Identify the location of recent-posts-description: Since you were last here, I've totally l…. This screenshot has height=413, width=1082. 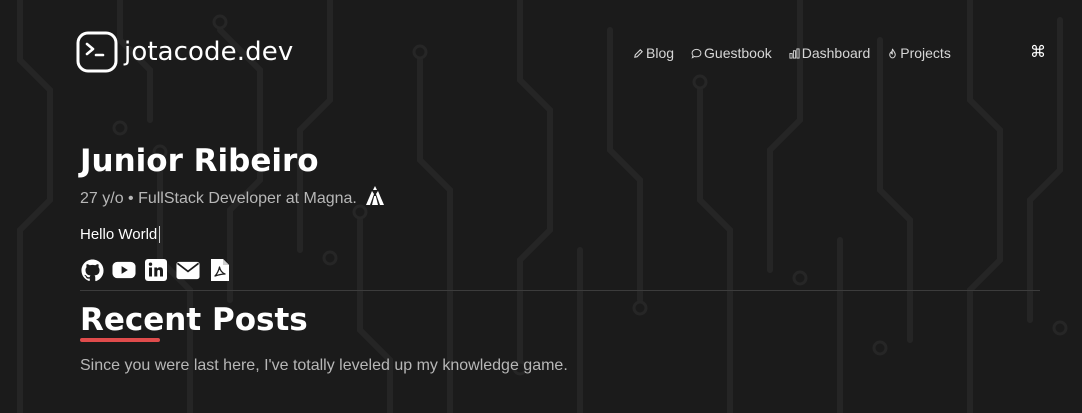
(324, 365).